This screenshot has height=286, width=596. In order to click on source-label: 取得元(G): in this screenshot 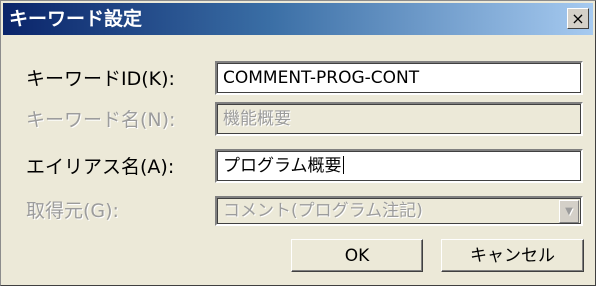, I will do `click(72, 211)`.